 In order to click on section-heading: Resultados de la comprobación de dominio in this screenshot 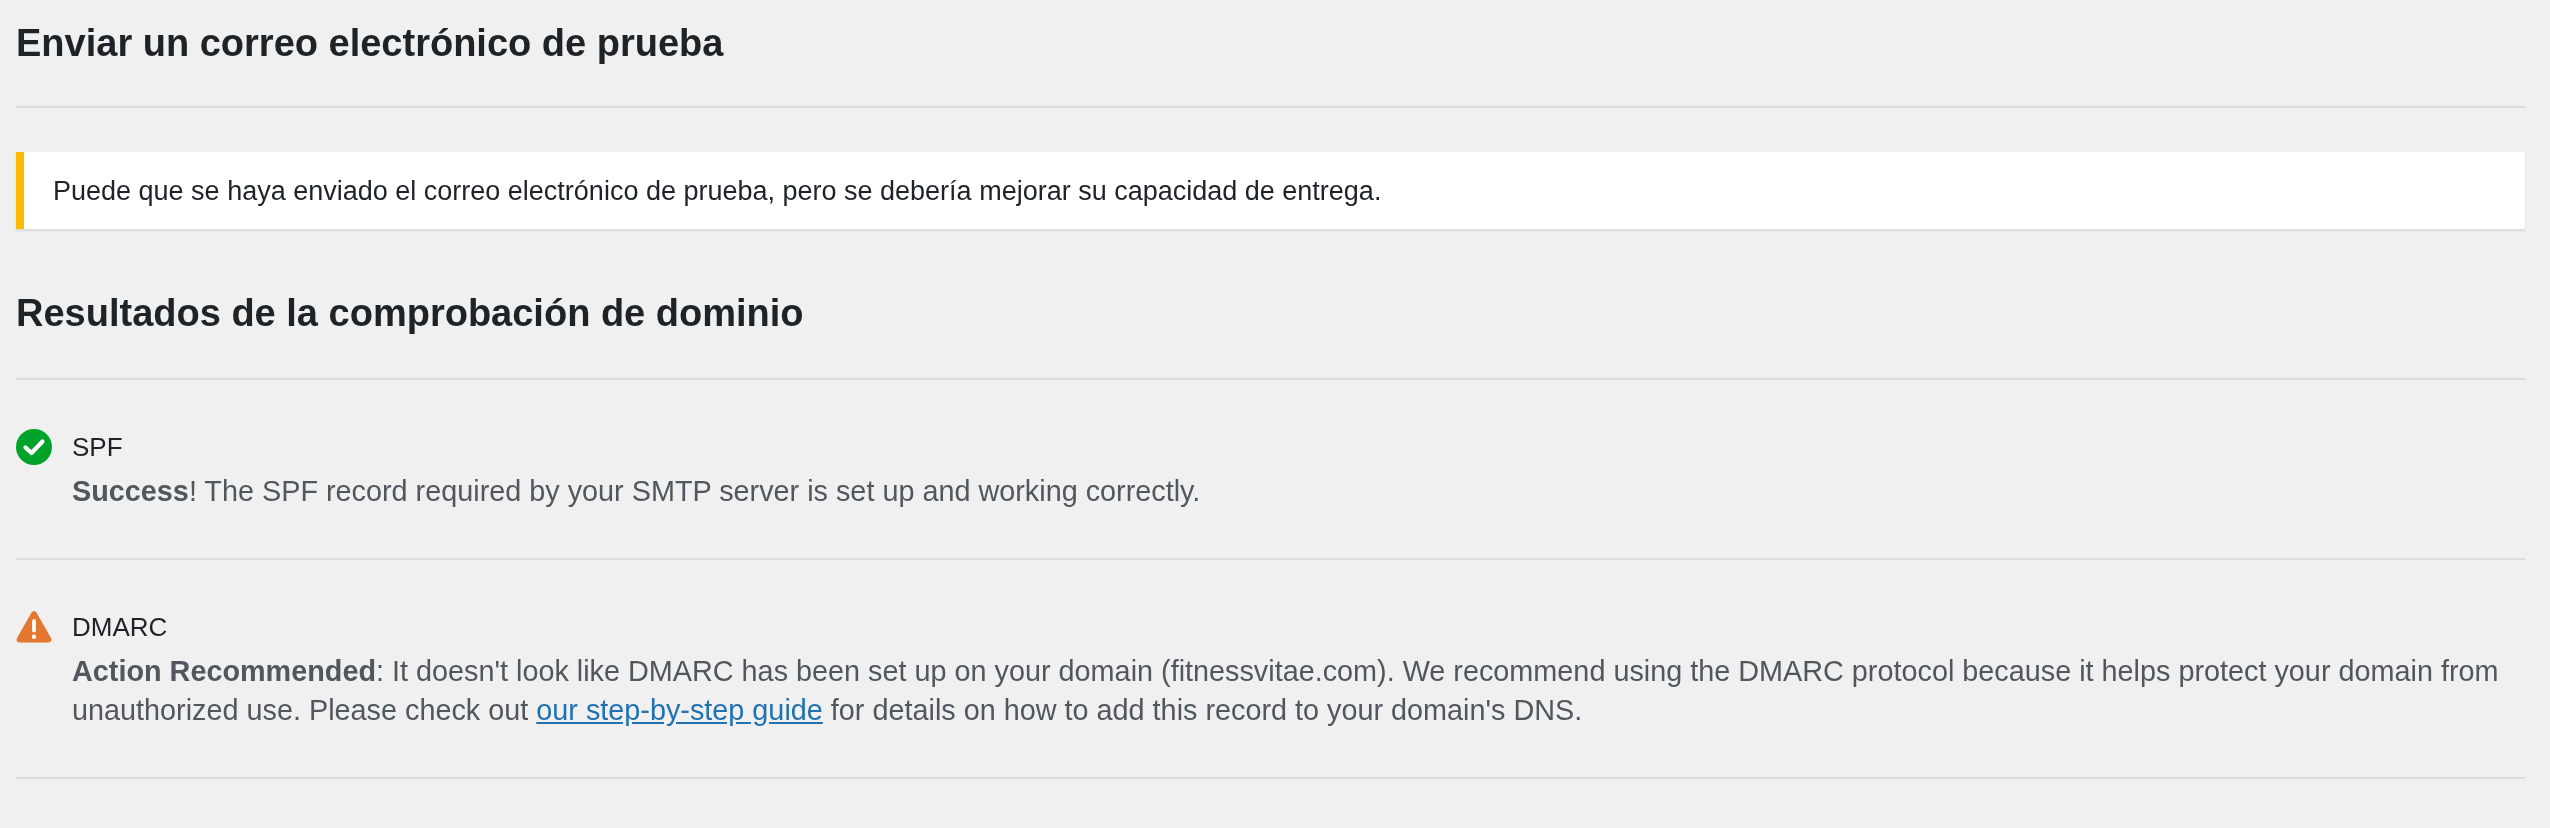, I will do `click(410, 313)`.